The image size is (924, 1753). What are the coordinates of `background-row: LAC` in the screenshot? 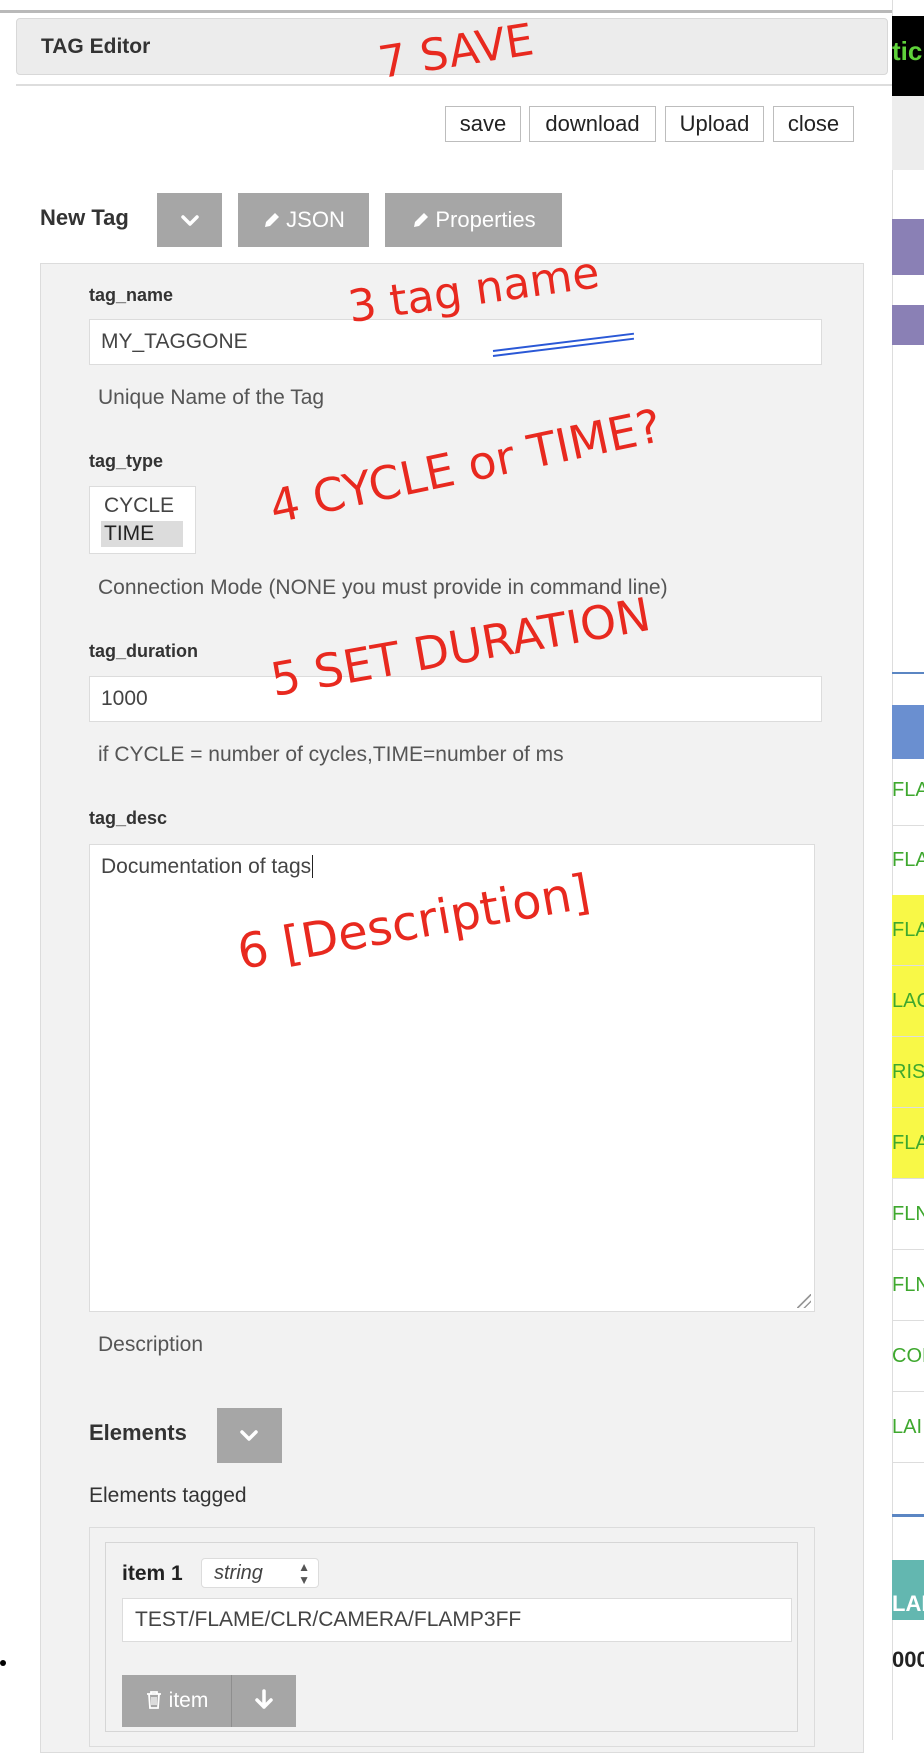 It's located at (908, 1001).